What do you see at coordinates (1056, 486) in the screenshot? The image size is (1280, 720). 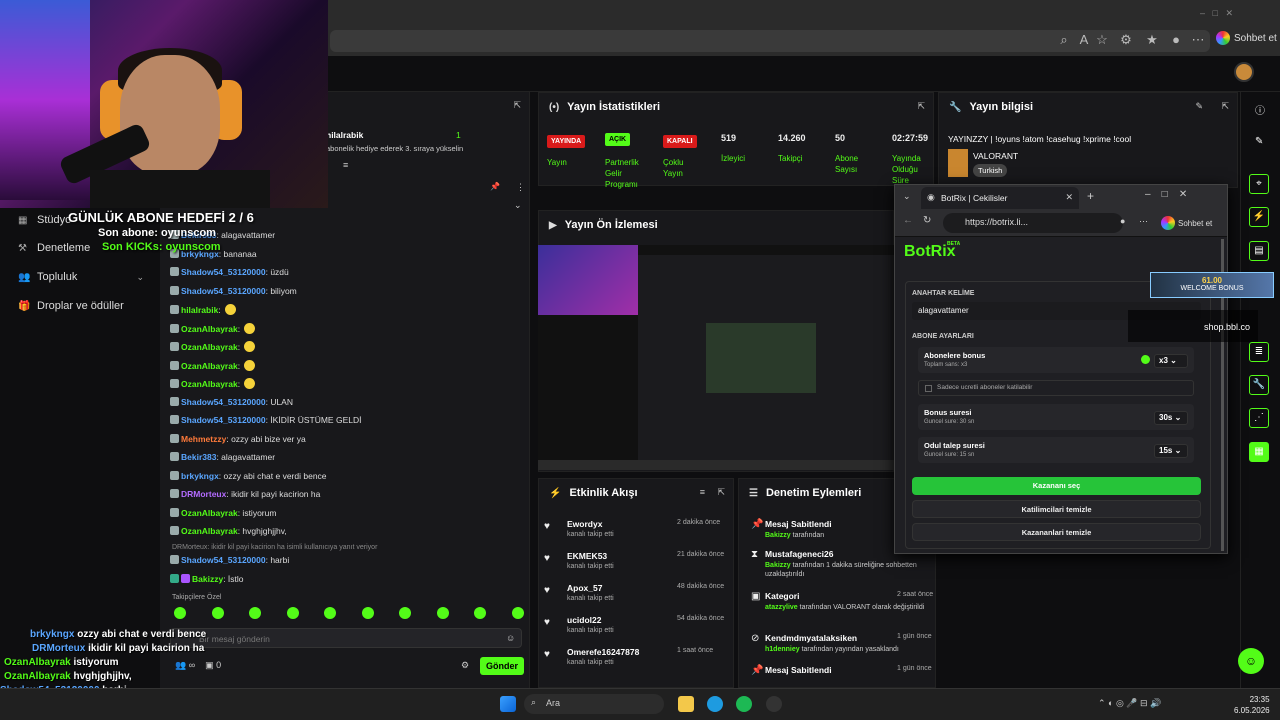 I see `pick-winner-button: Kazananı seç` at bounding box center [1056, 486].